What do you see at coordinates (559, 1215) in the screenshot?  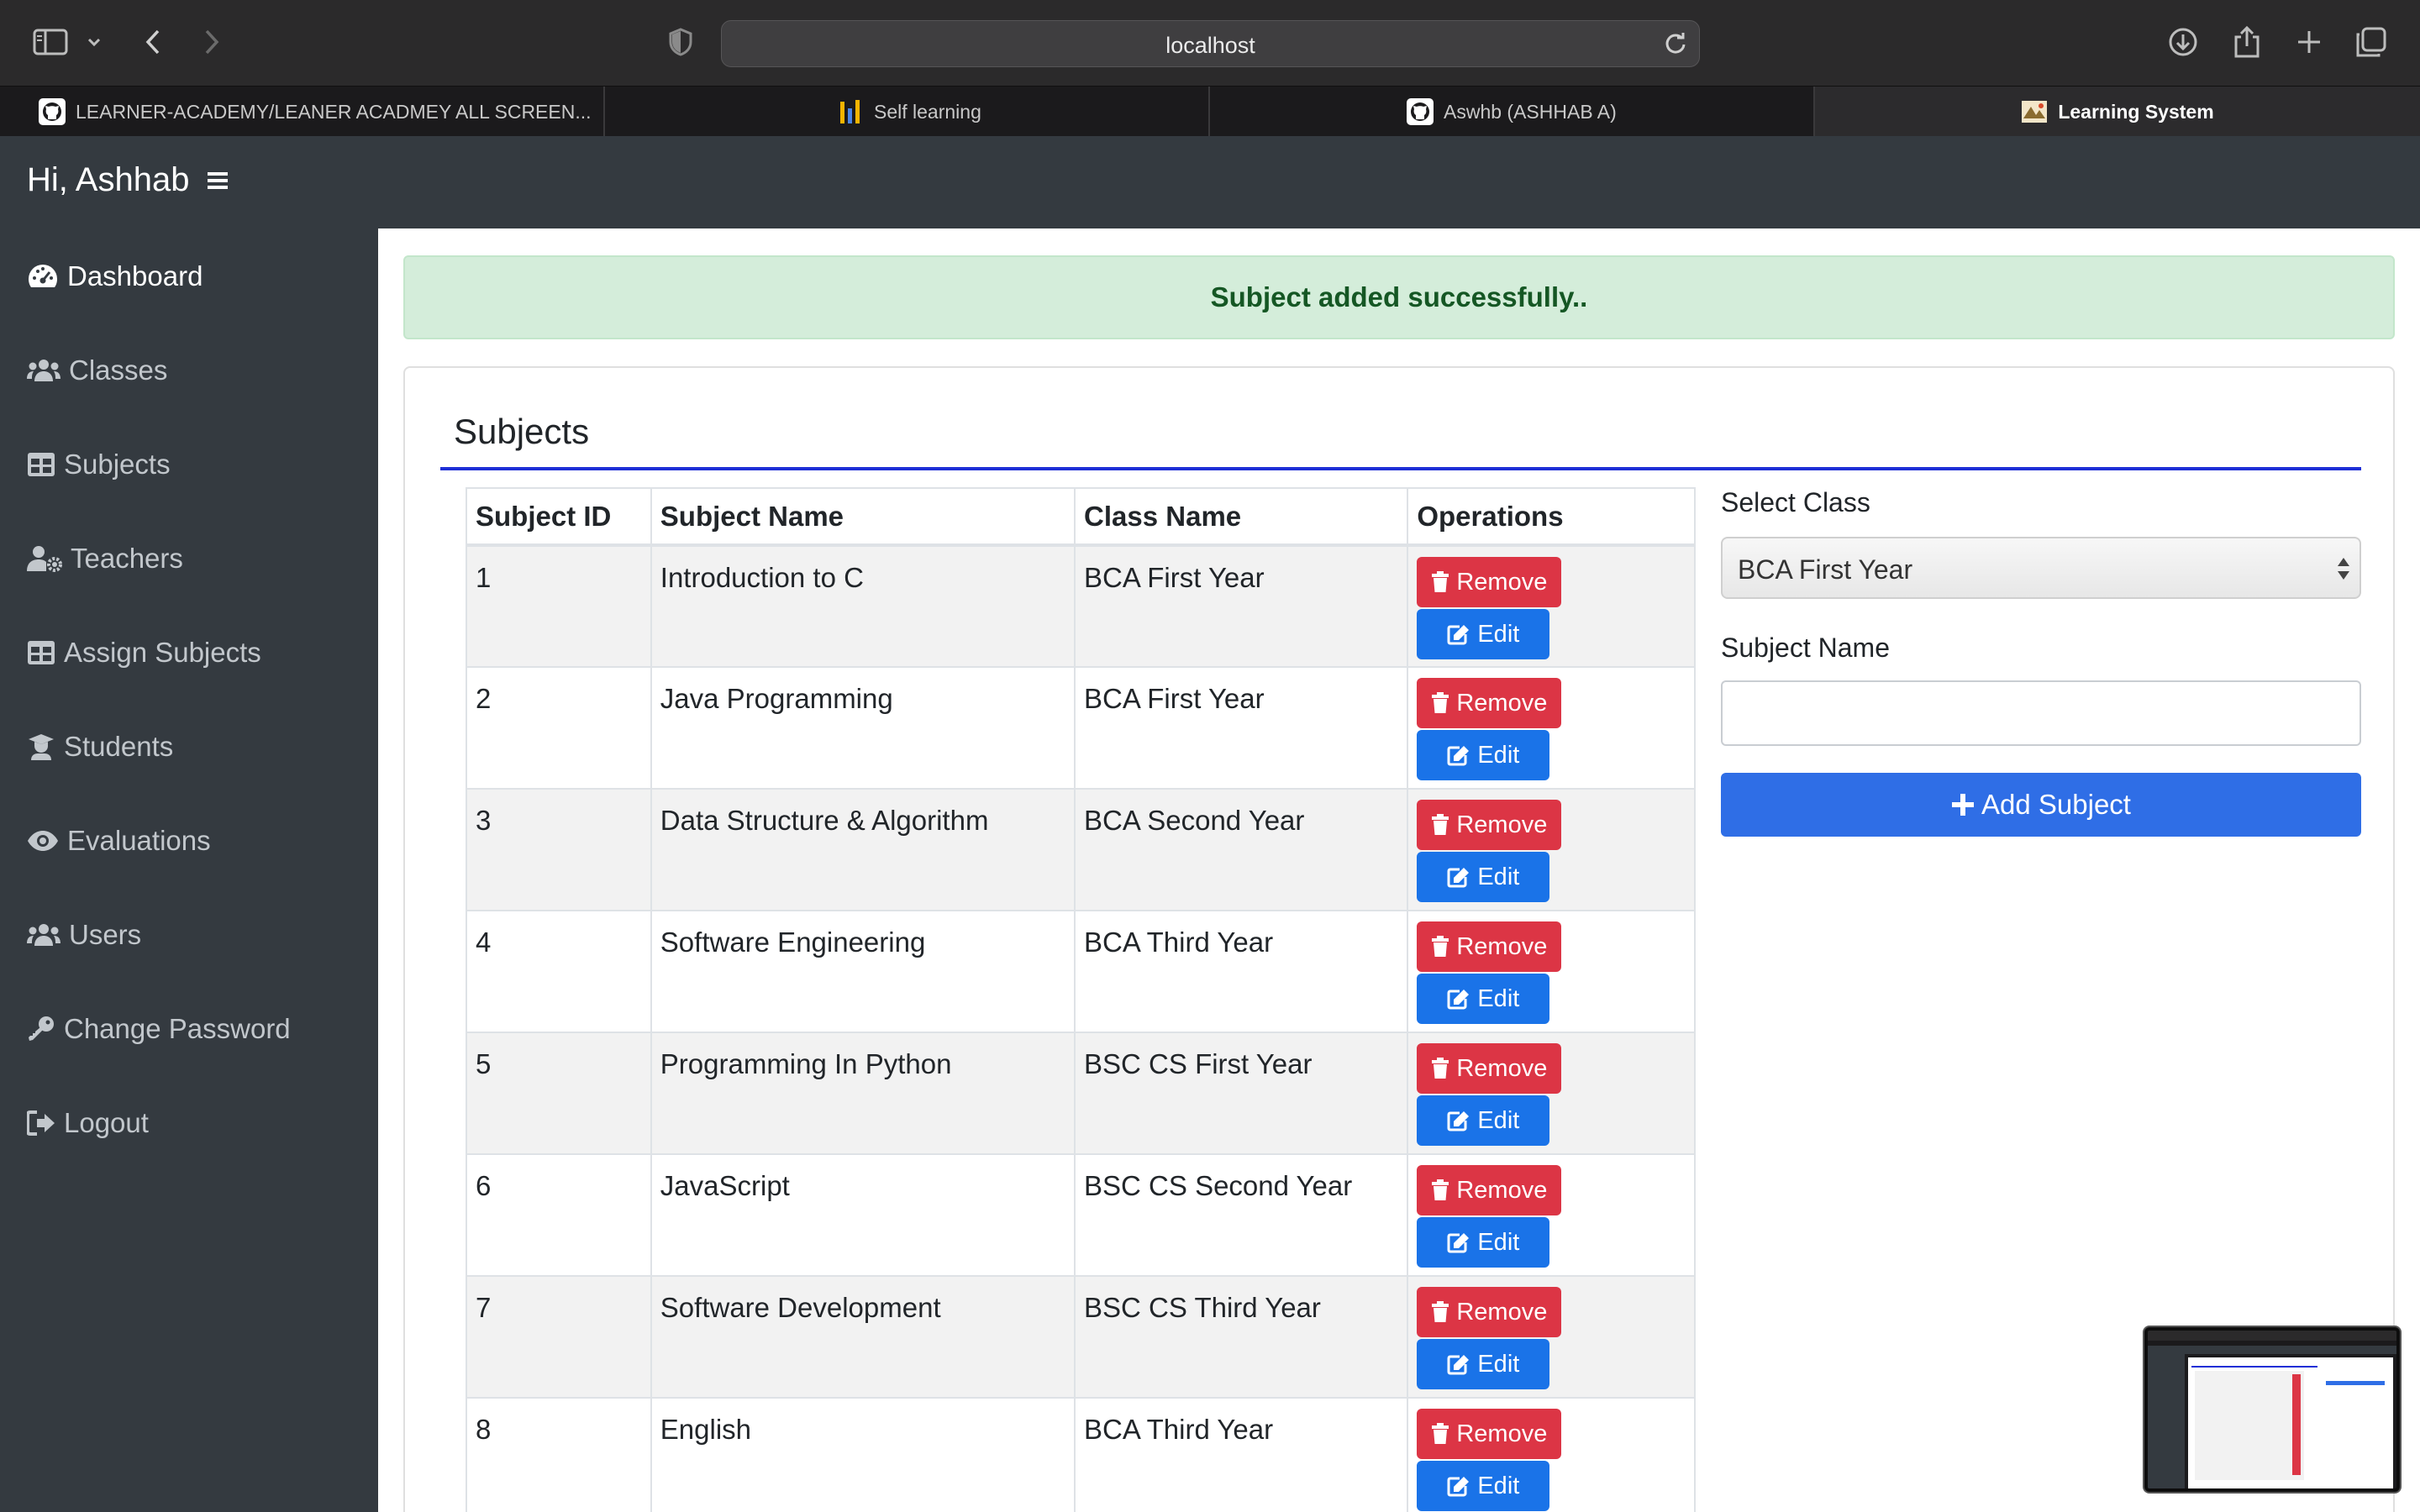 I see `cell-subject-id: 6` at bounding box center [559, 1215].